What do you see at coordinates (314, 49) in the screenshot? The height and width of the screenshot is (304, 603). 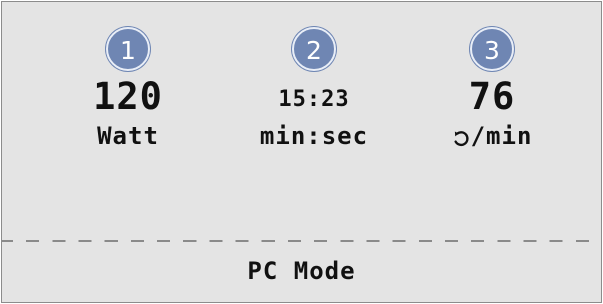 I see `badge-2: 2` at bounding box center [314, 49].